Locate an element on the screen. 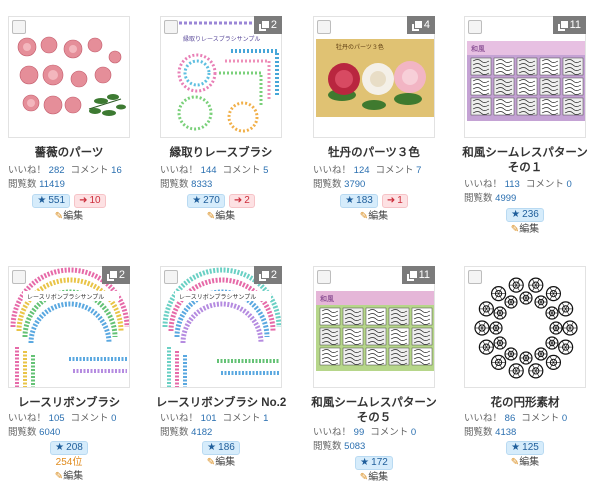  share-count-button: ➜ 2 is located at coordinates (241, 201).